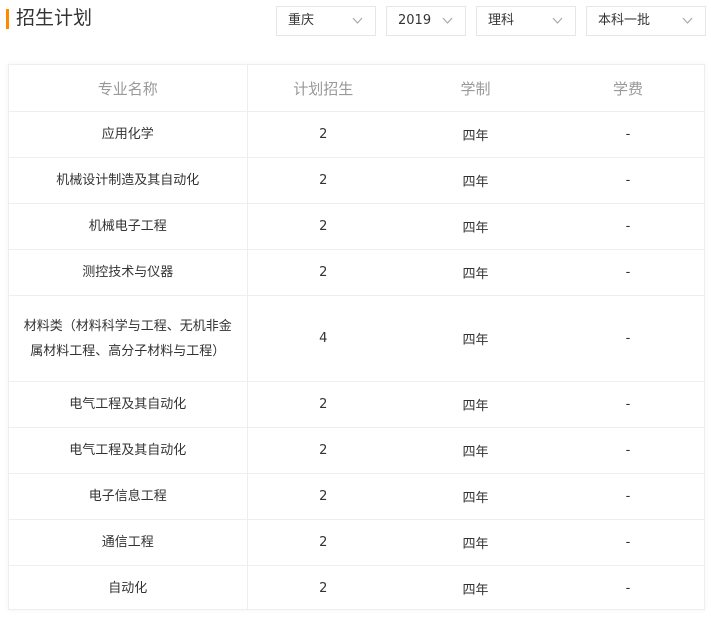 This screenshot has height=618, width=711. What do you see at coordinates (326, 21) in the screenshot?
I see `province-select: 重庆` at bounding box center [326, 21].